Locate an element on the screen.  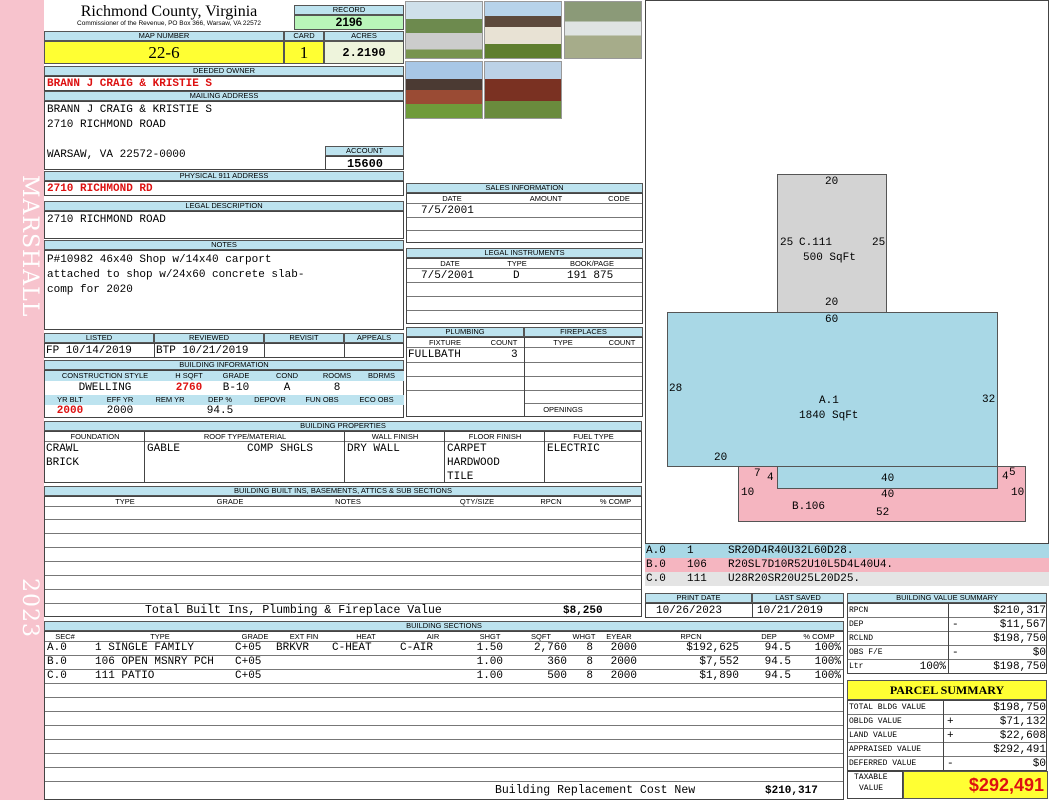
sec-cell: 2,760 is located at coordinates (550, 648).